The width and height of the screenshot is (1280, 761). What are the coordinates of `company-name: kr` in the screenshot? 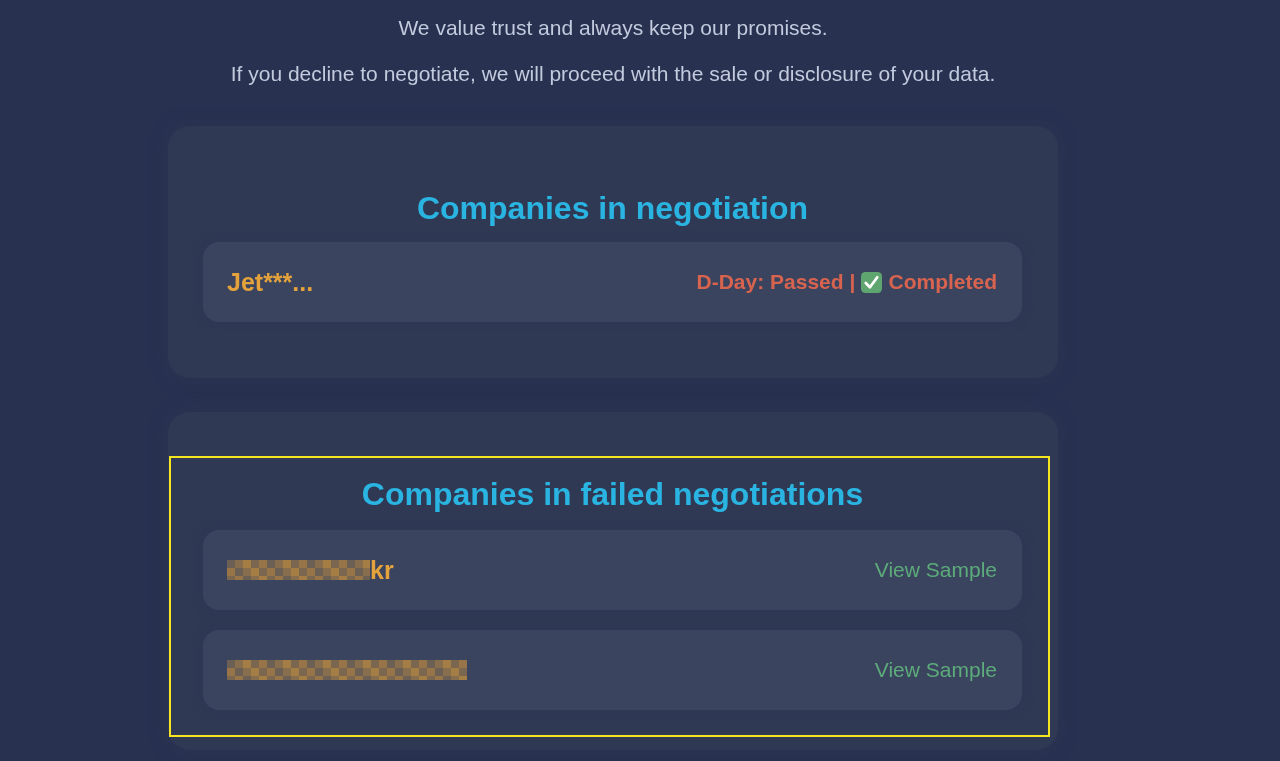 It's located at (382, 570).